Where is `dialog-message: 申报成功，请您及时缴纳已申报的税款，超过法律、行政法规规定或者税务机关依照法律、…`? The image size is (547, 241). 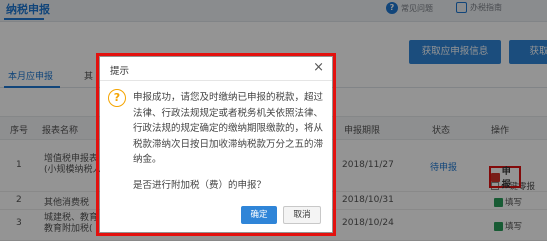
dialog-message: 申报成功，请您及时缴纳已申报的税款，超过法律、行政法规规定或者税务机关依照法律、… is located at coordinates (228, 128).